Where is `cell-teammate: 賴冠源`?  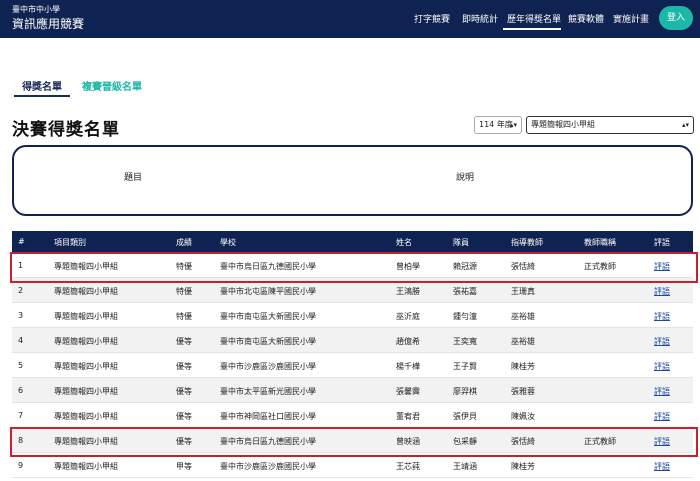
cell-teammate: 賴冠源 is located at coordinates (465, 266).